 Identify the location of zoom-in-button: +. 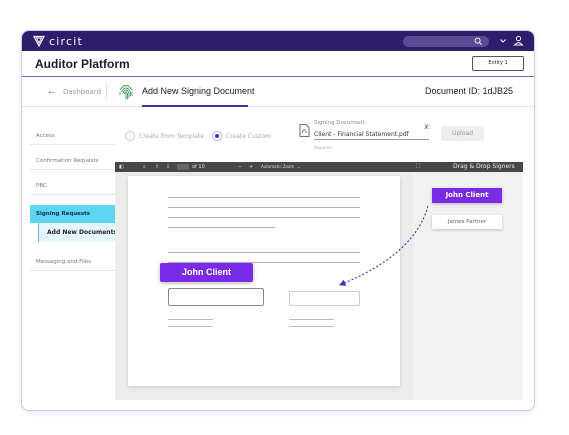
(251, 167).